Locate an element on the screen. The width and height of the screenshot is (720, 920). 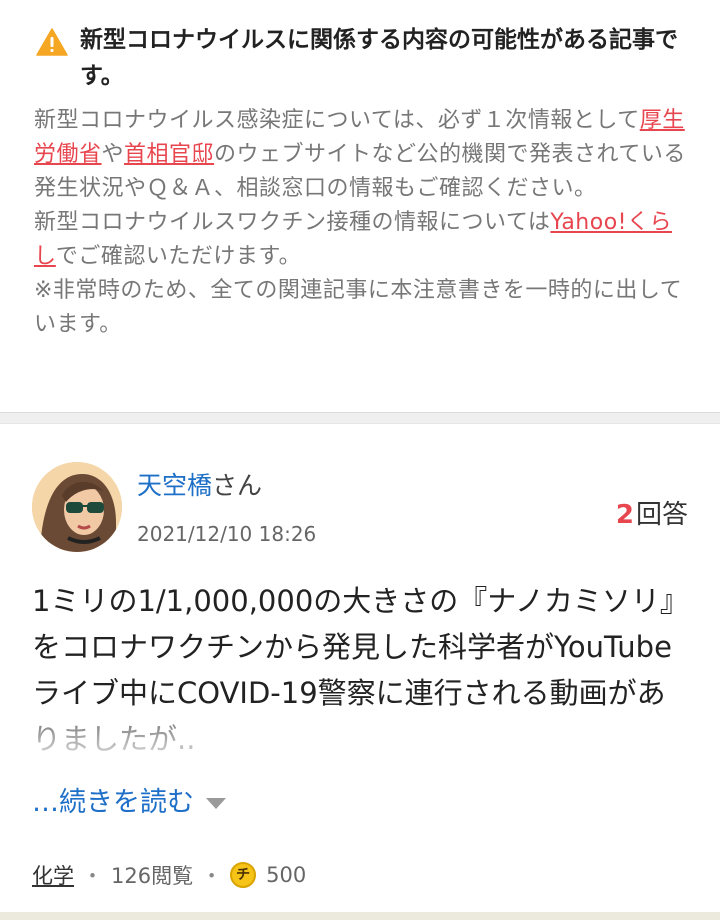
post-meta: 化学 ・ 126閲覧 ・ チ 500 is located at coordinates (169, 875).